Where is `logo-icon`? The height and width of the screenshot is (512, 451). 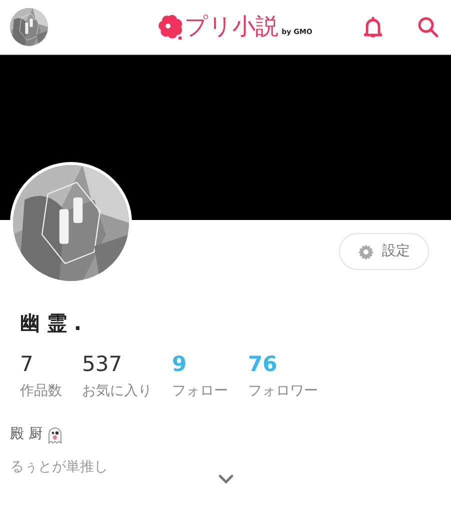 logo-icon is located at coordinates (170, 27).